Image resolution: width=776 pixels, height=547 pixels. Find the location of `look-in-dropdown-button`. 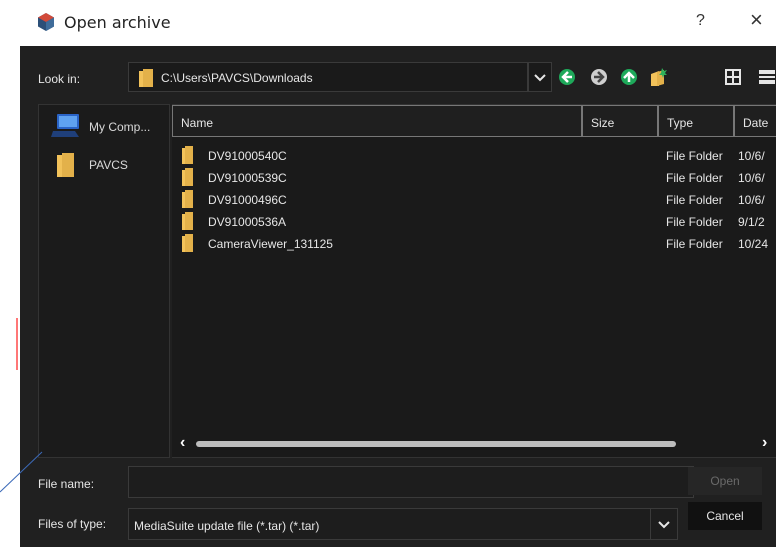

look-in-dropdown-button is located at coordinates (540, 77).